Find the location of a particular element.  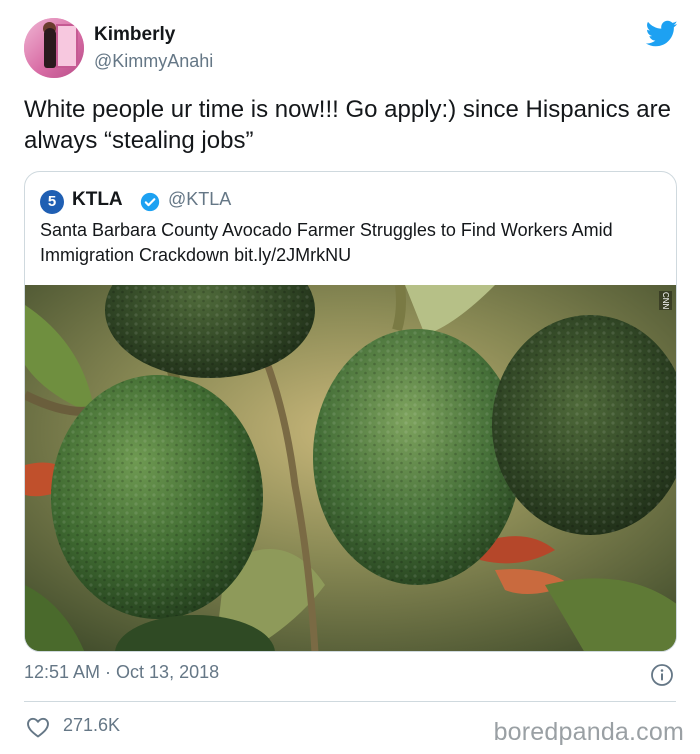

image-source-tag: CNN is located at coordinates (665, 301).